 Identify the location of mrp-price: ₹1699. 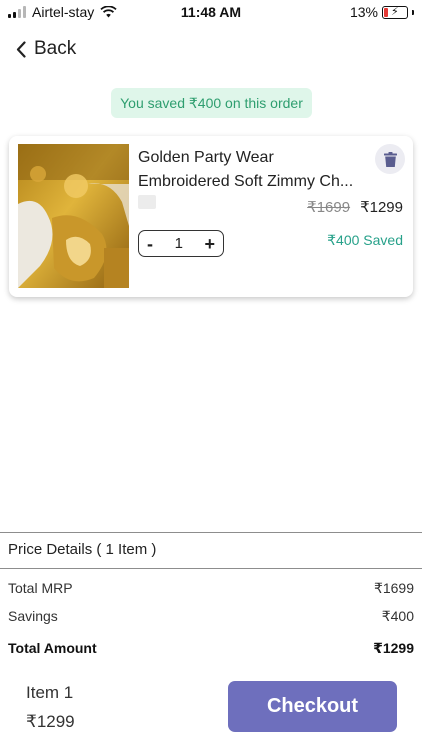
(329, 207).